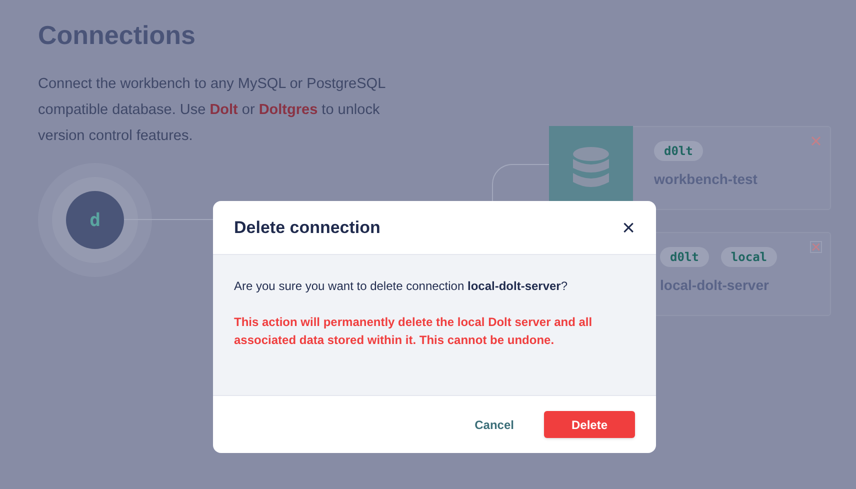 This screenshot has width=856, height=489. Describe the element at coordinates (212, 110) in the screenshot. I see `page-description: Connect the workbench to any MySQL or PostgreSQL compatible database. Use Dolt or Doltgres to unlock version control features.` at that location.